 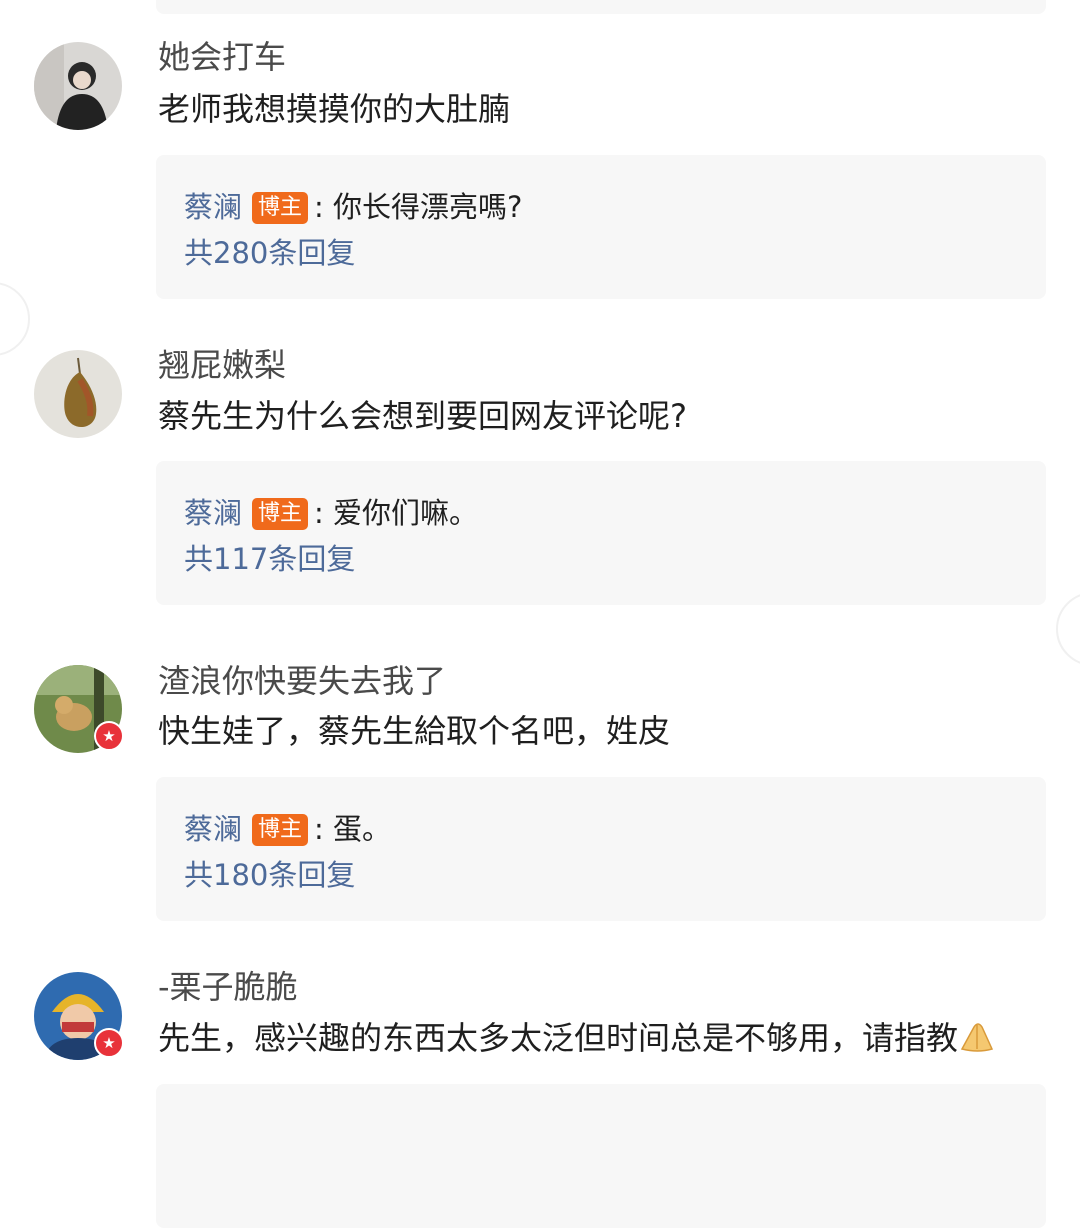 What do you see at coordinates (601, 849) in the screenshot?
I see `reply-preview: 蔡澜 博主: 蛋。 共180条回复` at bounding box center [601, 849].